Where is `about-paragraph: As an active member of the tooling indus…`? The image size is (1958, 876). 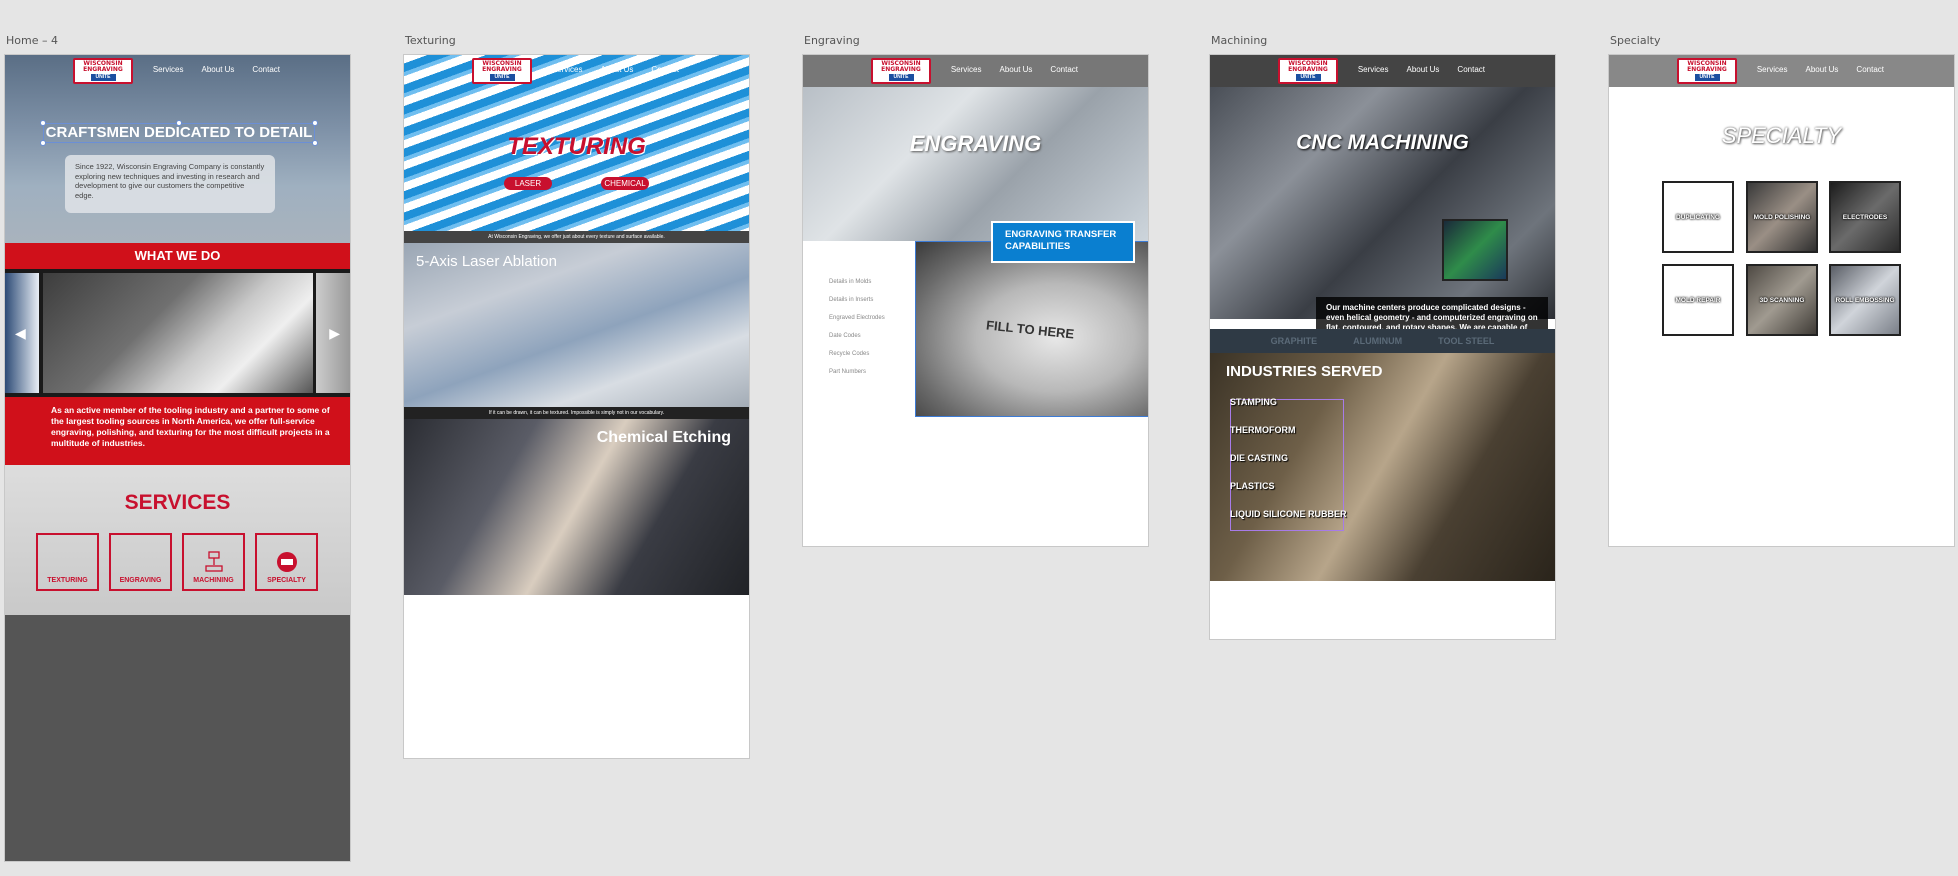 about-paragraph: As an active member of the tooling indus… is located at coordinates (177, 431).